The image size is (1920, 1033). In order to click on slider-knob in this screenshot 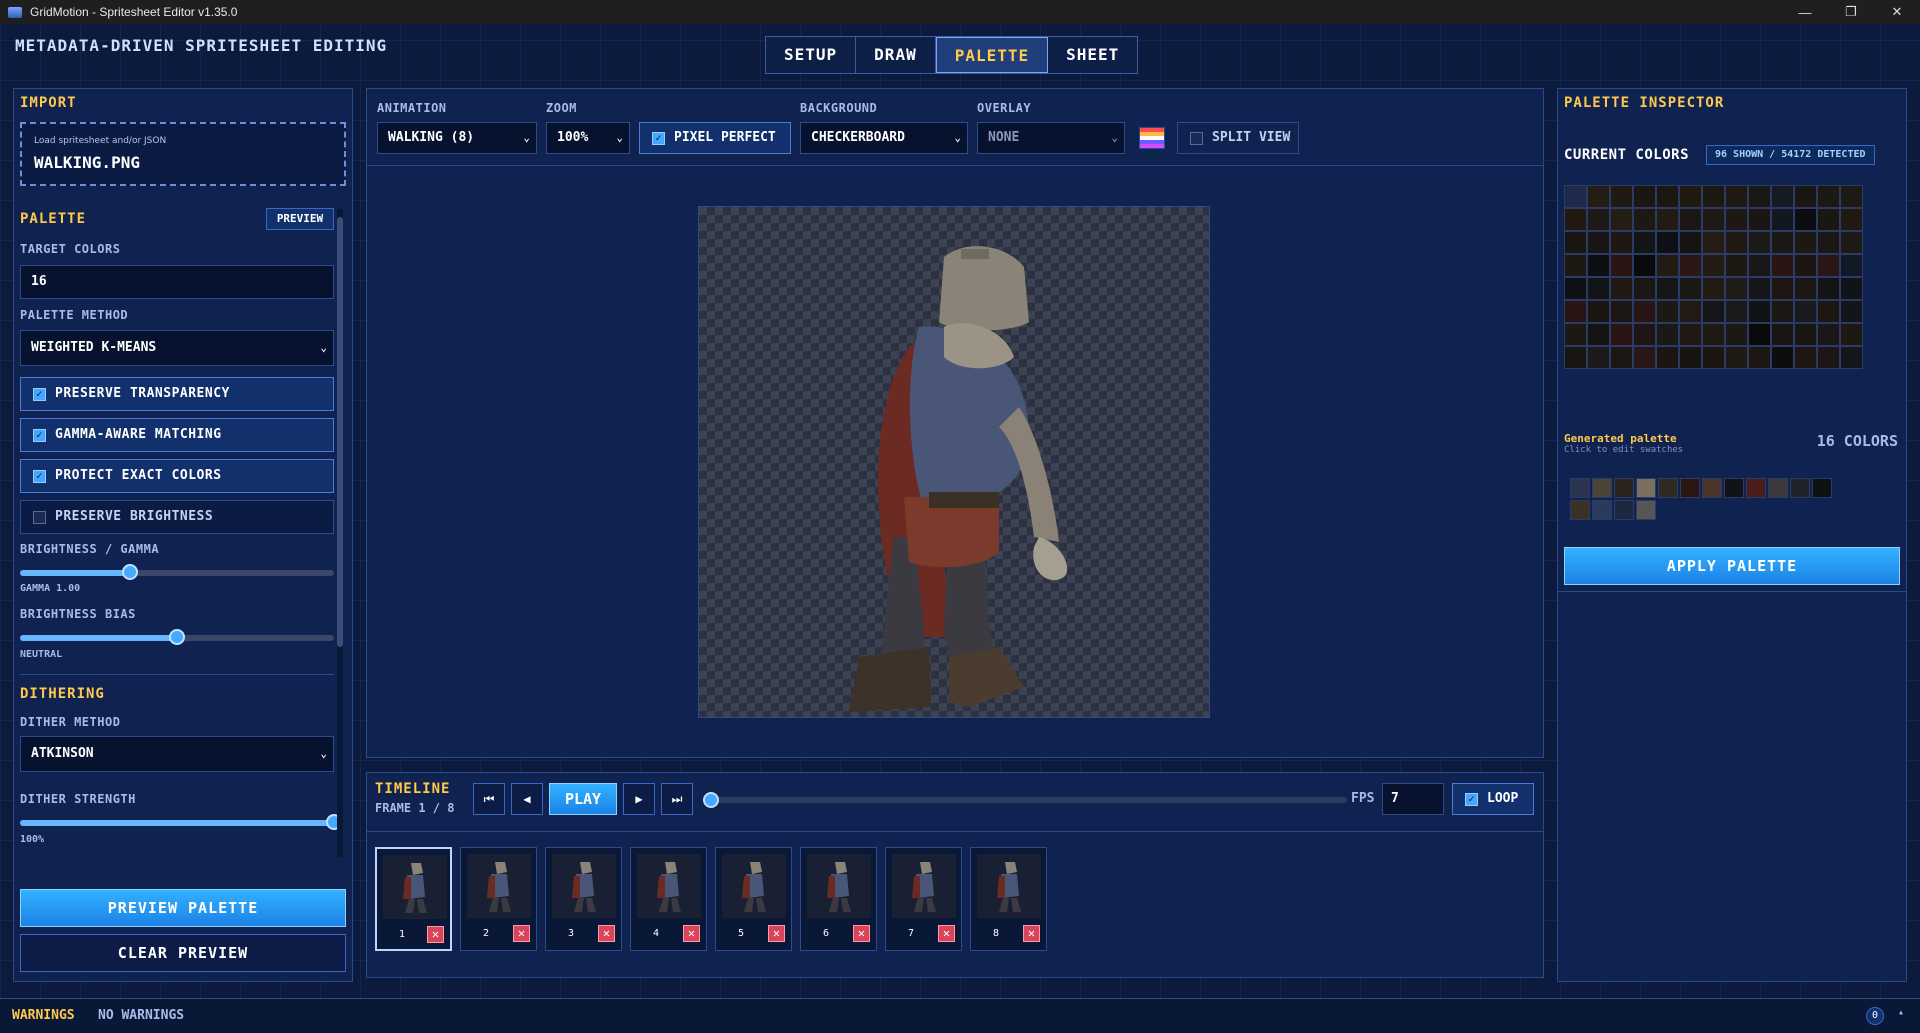, I will do `click(177, 637)`.